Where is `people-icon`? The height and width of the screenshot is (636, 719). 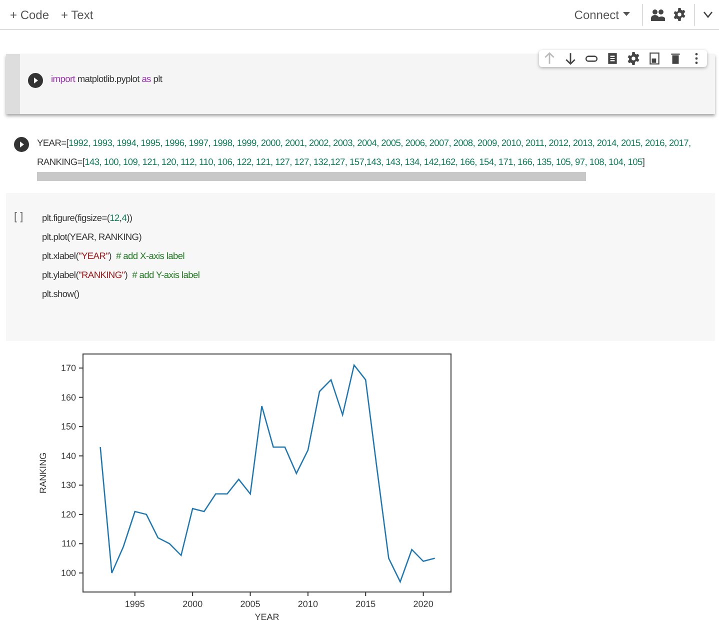 people-icon is located at coordinates (658, 14).